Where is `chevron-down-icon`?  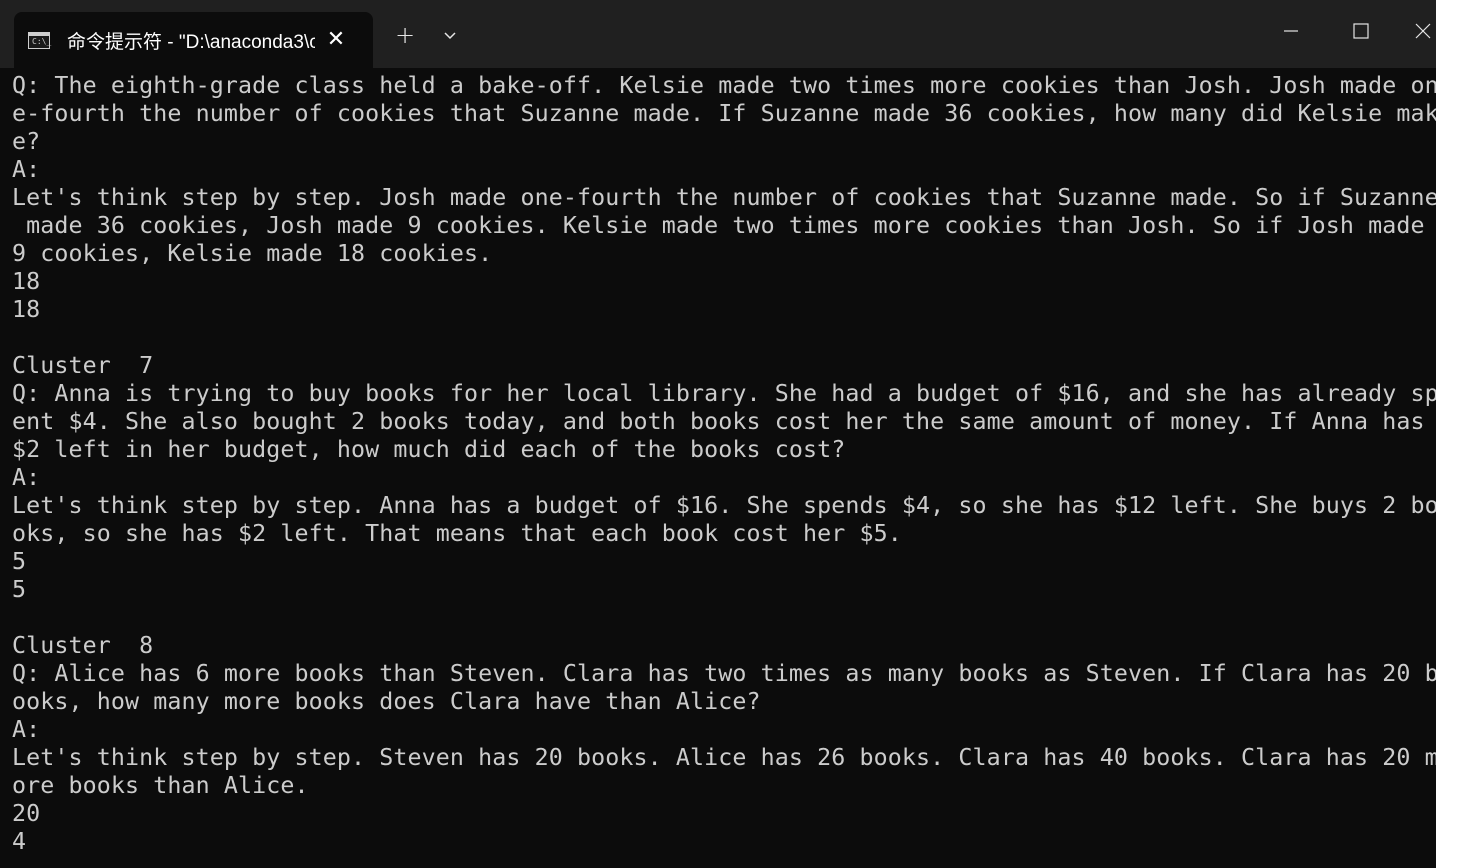 chevron-down-icon is located at coordinates (450, 36).